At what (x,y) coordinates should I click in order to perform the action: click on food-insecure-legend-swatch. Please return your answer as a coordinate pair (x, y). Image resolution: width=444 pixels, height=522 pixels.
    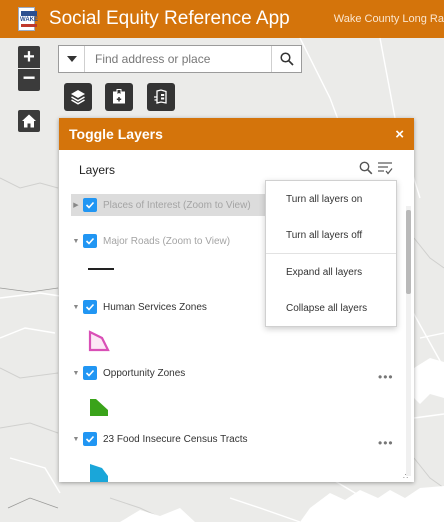
    Looking at the image, I should click on (99, 473).